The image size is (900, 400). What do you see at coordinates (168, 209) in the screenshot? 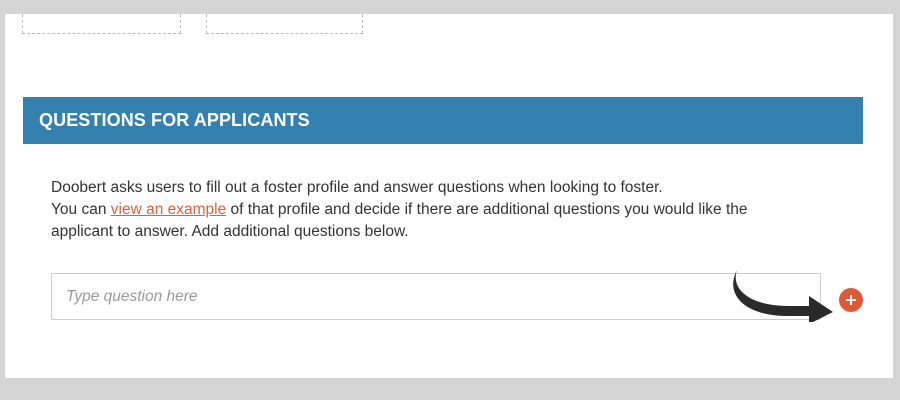
I see `view-example-link: view an example` at bounding box center [168, 209].